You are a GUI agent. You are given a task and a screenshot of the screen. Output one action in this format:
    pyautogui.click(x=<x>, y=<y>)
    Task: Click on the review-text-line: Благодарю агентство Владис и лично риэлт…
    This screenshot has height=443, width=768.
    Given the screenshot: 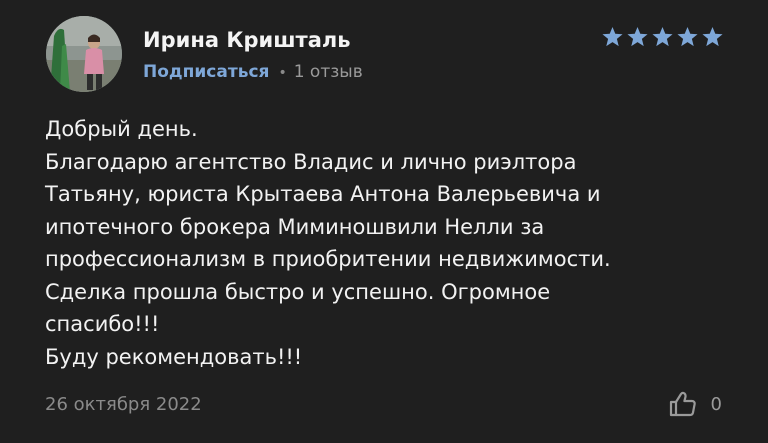 What is the action you would take?
    pyautogui.click(x=311, y=161)
    